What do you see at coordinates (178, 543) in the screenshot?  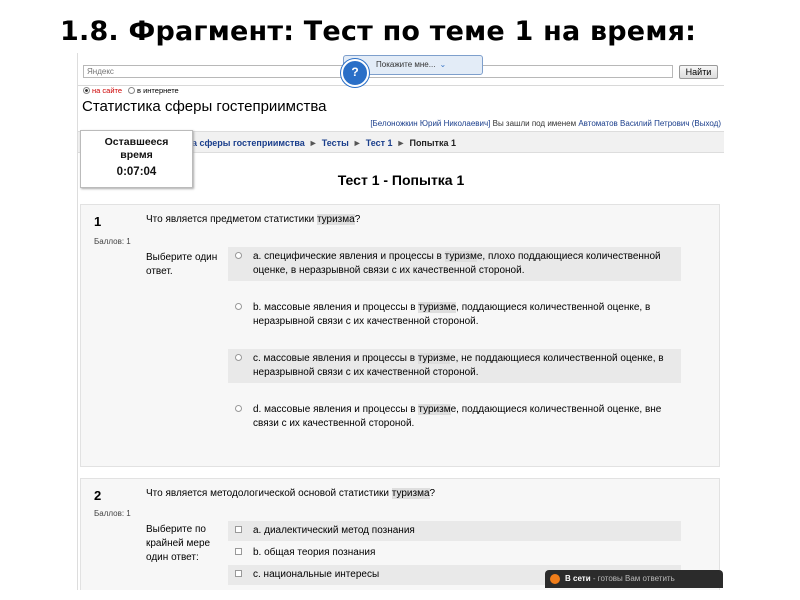 I see `answer-prompt: Выберите по крайней мере один ответ:` at bounding box center [178, 543].